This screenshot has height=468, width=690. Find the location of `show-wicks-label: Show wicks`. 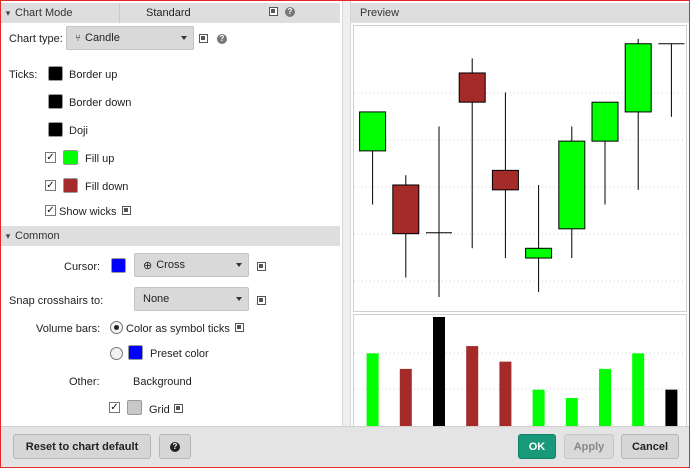

show-wicks-label: Show wicks is located at coordinates (88, 212).